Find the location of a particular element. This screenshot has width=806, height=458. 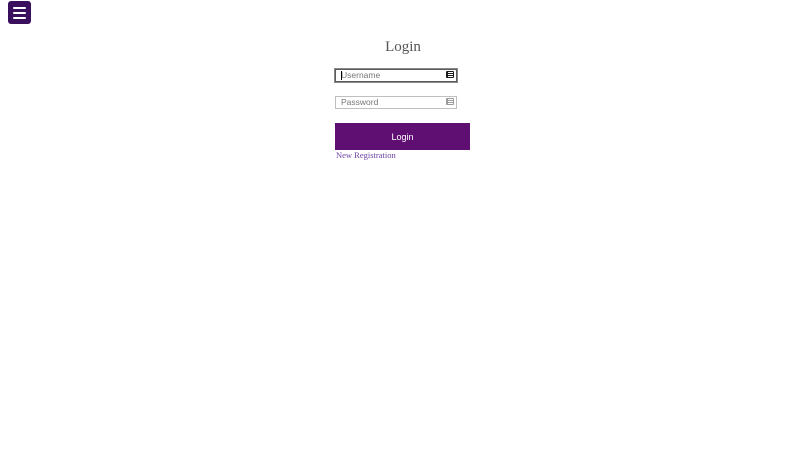

password-input is located at coordinates (391, 102).